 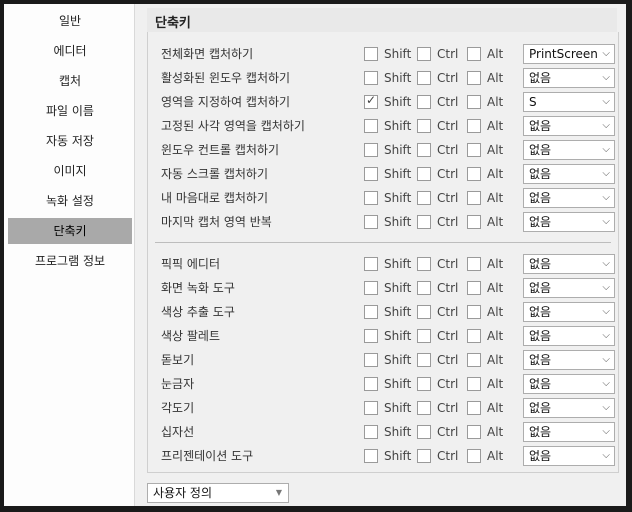 I want to click on sidebar-item: 이미지, so click(x=70, y=171).